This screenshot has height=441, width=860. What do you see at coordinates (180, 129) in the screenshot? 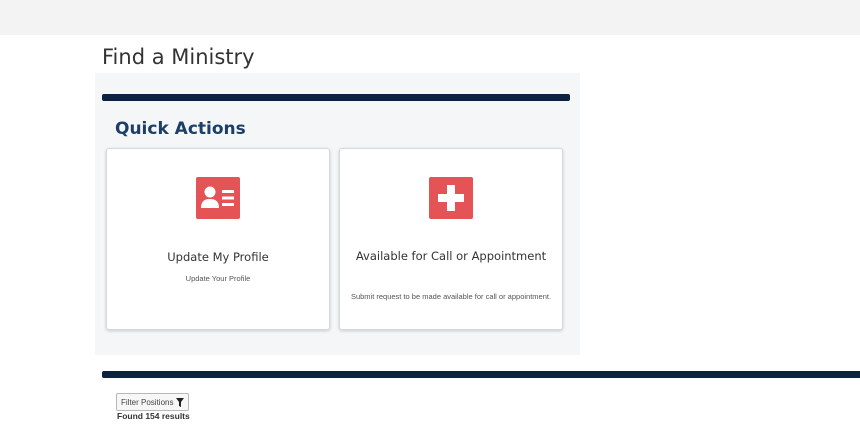
I see `quick-actions-heading: Quick Actions` at bounding box center [180, 129].